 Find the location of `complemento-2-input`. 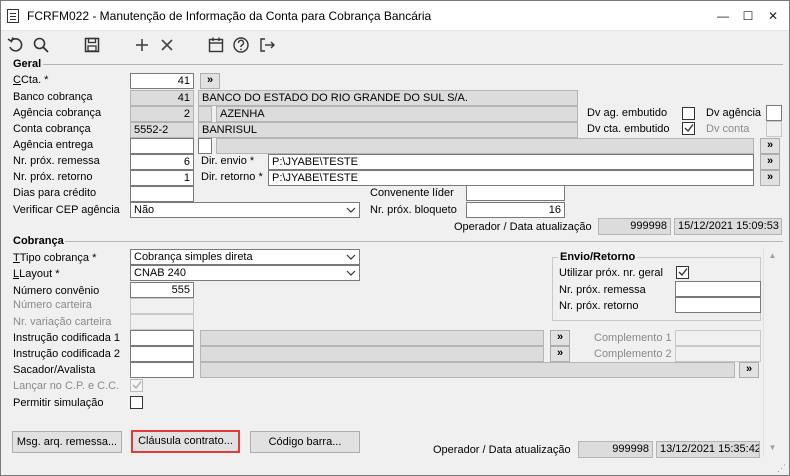

complemento-2-input is located at coordinates (718, 354).